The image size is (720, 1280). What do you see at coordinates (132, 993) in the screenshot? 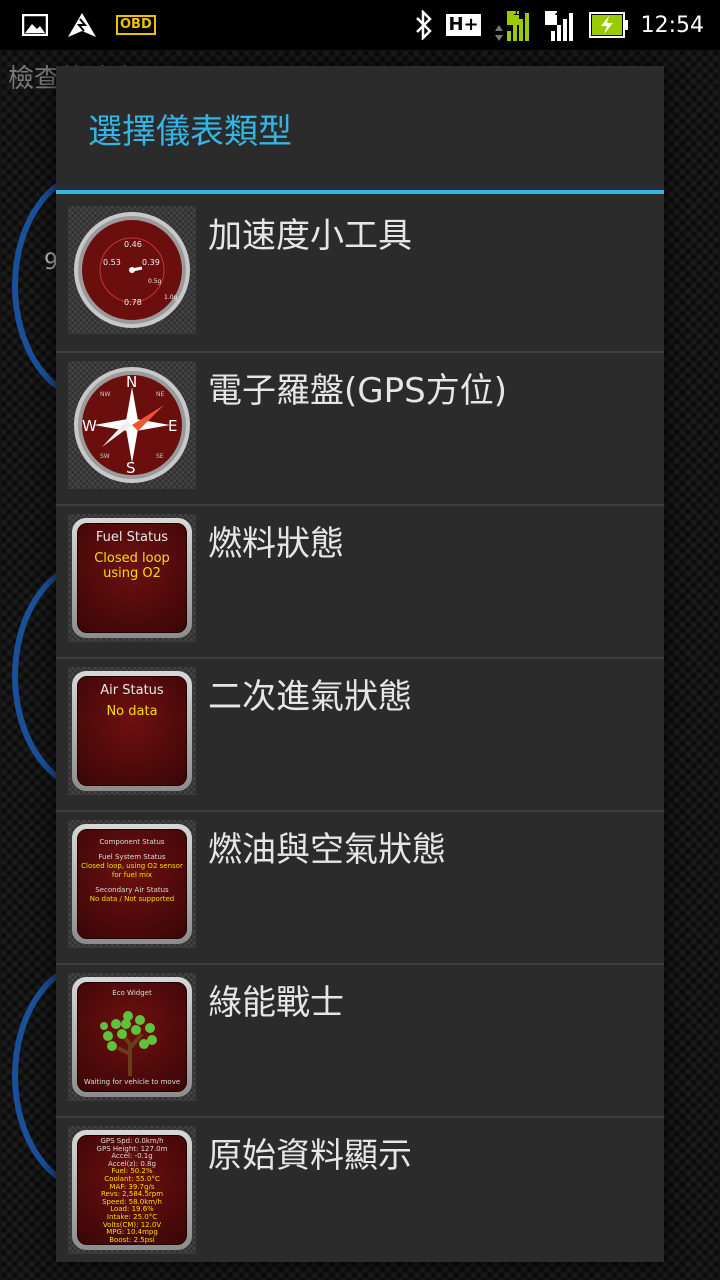
I see `panel-title: Eco Widget` at bounding box center [132, 993].